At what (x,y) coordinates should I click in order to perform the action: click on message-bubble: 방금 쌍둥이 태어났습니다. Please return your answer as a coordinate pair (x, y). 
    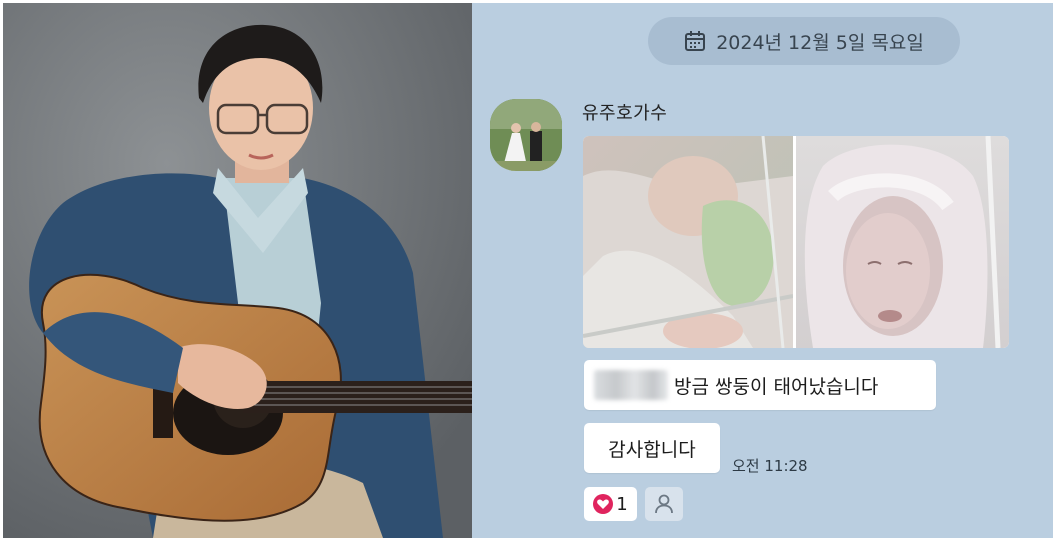
    Looking at the image, I should click on (760, 385).